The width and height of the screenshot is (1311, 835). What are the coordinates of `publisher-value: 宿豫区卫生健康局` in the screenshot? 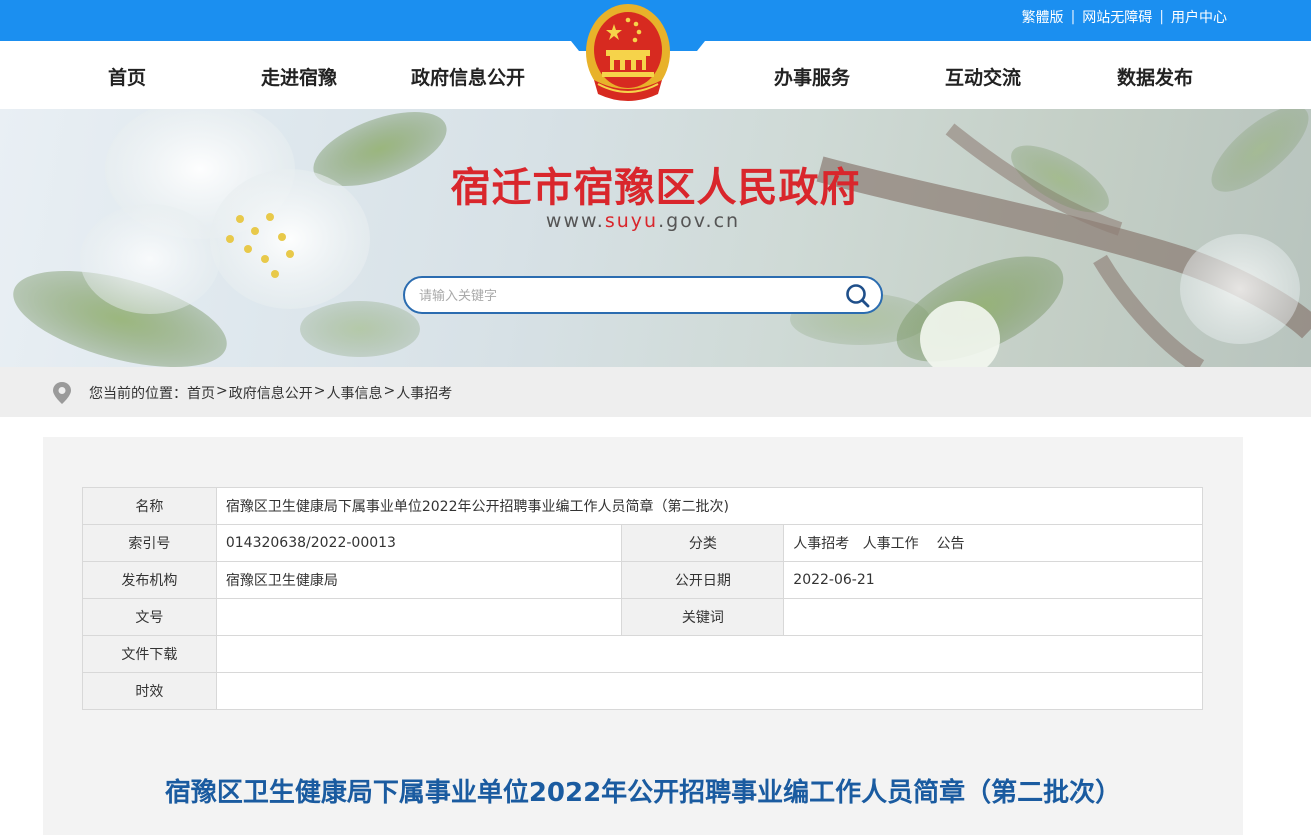 It's located at (419, 580).